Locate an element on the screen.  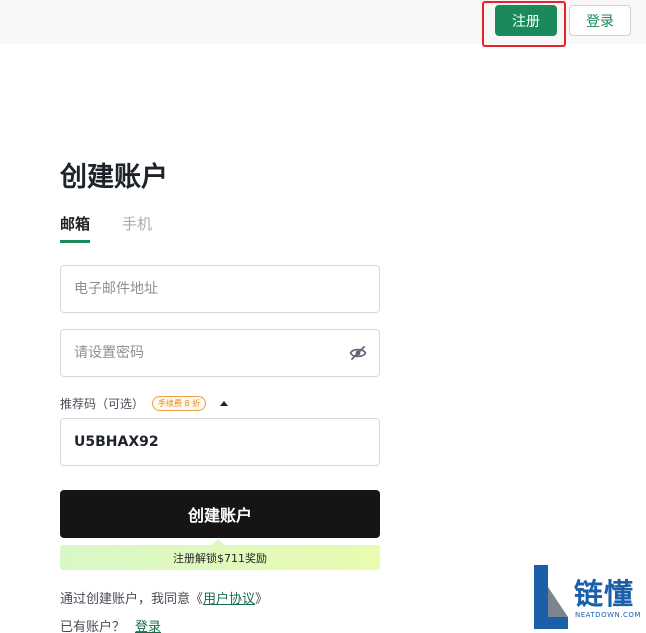
page-title: 创建账户 is located at coordinates (114, 177).